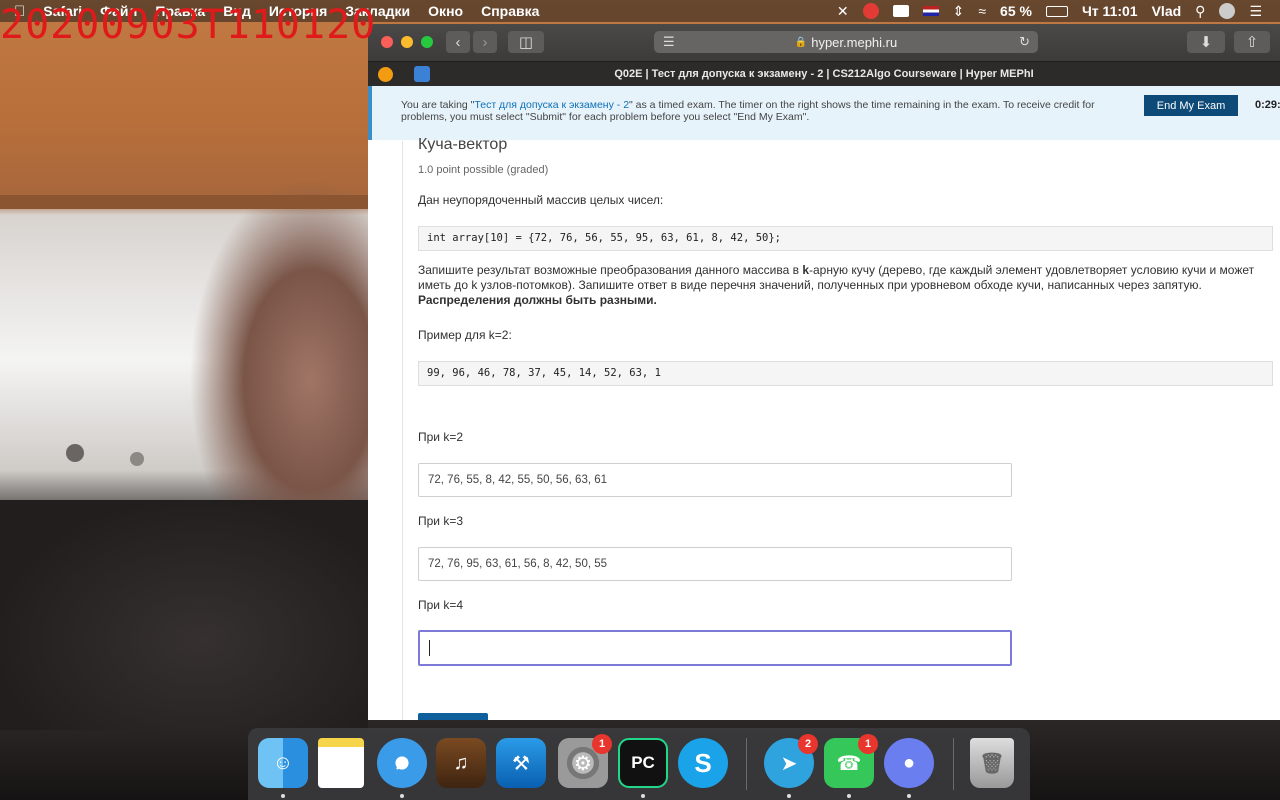 This screenshot has height=800, width=1280. I want to click on problem-points: 1.0 point possible (graded), so click(483, 170).